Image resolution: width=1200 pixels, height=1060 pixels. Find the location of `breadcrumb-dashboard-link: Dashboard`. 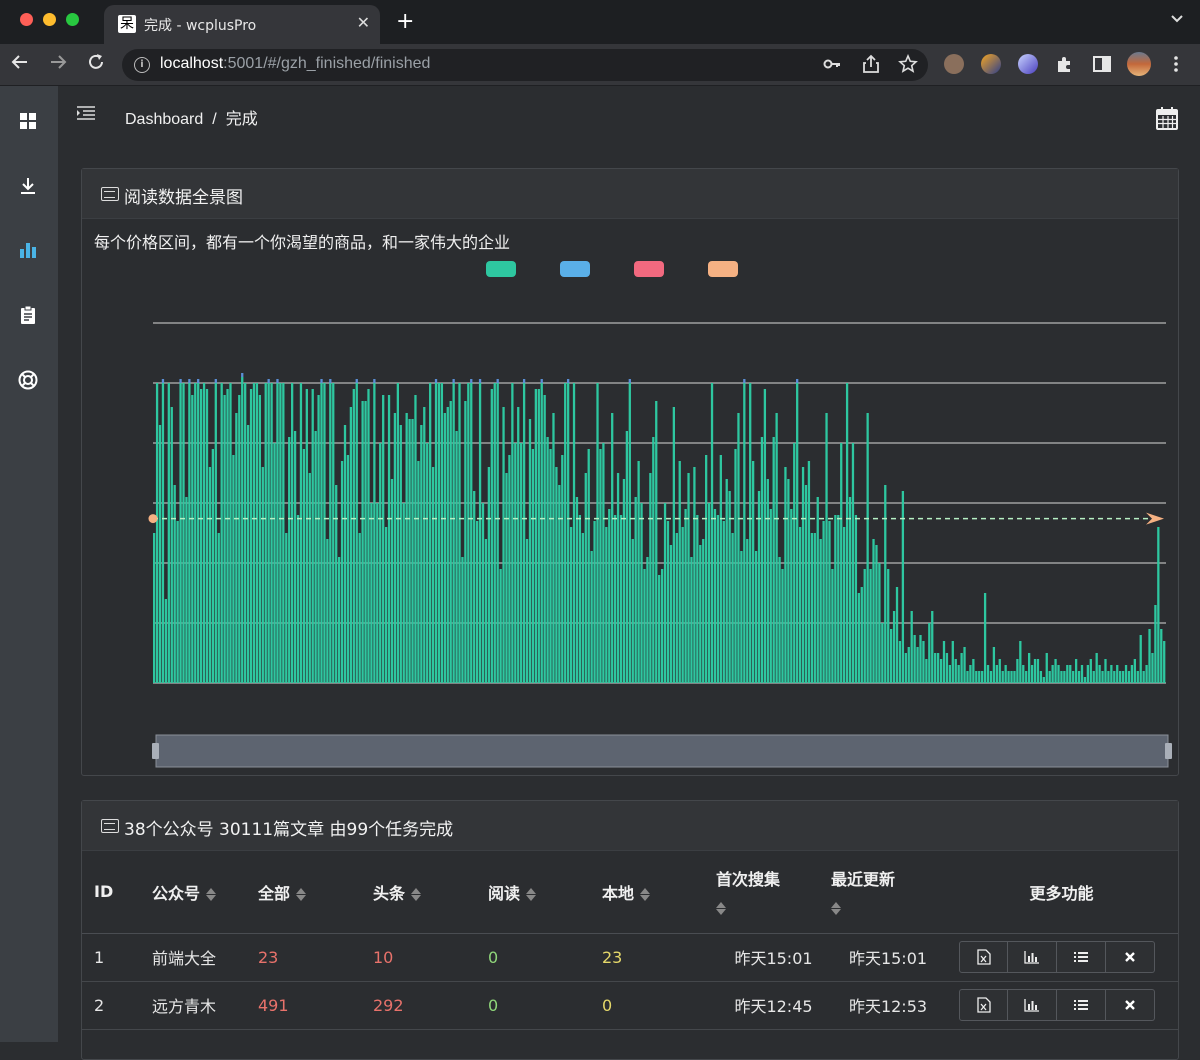

breadcrumb-dashboard-link: Dashboard is located at coordinates (164, 119).